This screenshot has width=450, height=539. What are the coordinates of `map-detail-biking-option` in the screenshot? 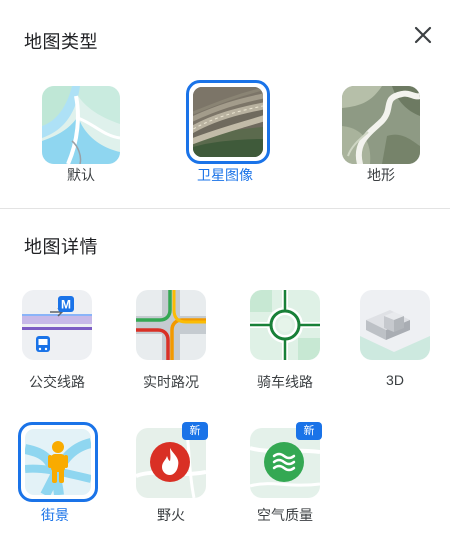 It's located at (285, 325).